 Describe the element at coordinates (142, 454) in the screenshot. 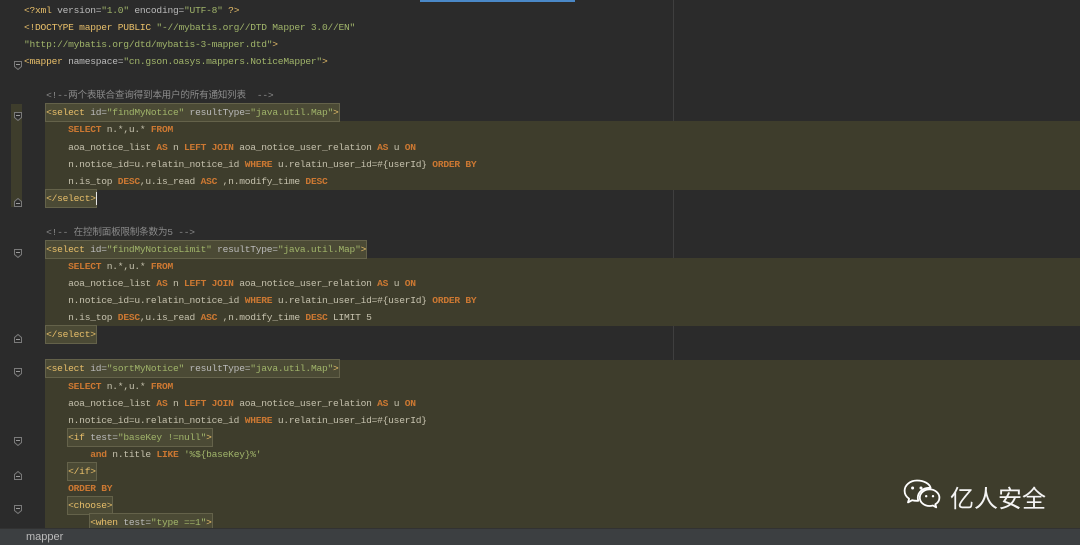

I see `code-line: and n.title LIKE '%${baseKey}%'` at that location.